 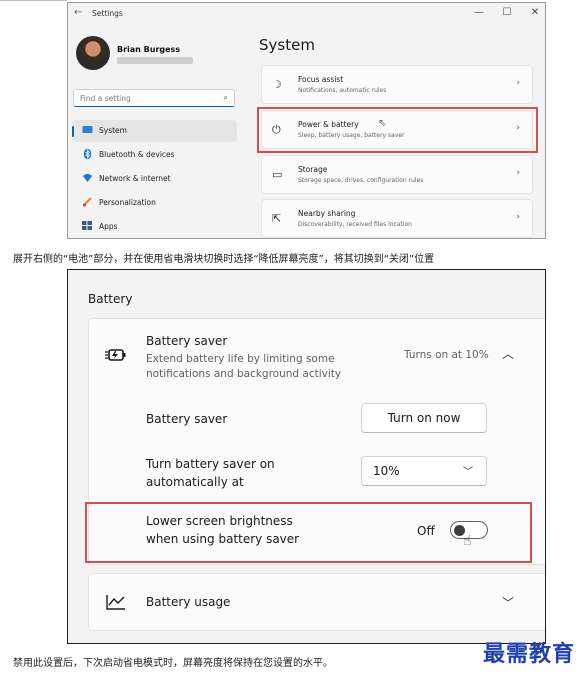 What do you see at coordinates (33, 0) in the screenshot?
I see `divider` at bounding box center [33, 0].